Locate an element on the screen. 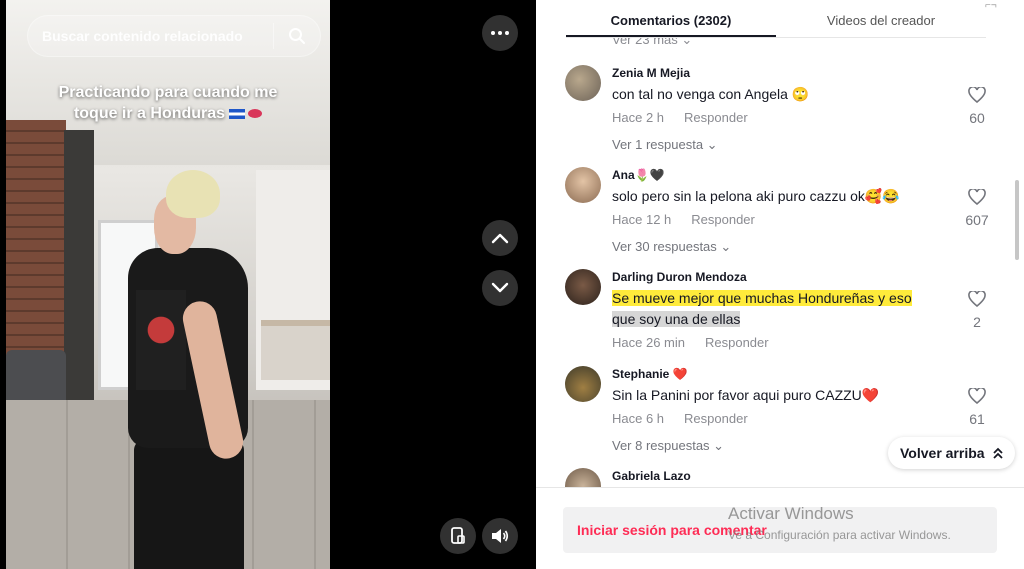 The image size is (1024, 569). device-icon is located at coordinates (458, 535).